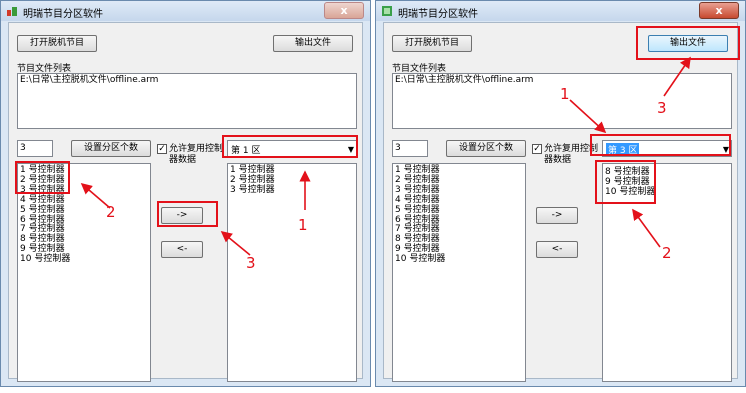  What do you see at coordinates (677, 76) in the screenshot?
I see `arrow-3-right` at bounding box center [677, 76].